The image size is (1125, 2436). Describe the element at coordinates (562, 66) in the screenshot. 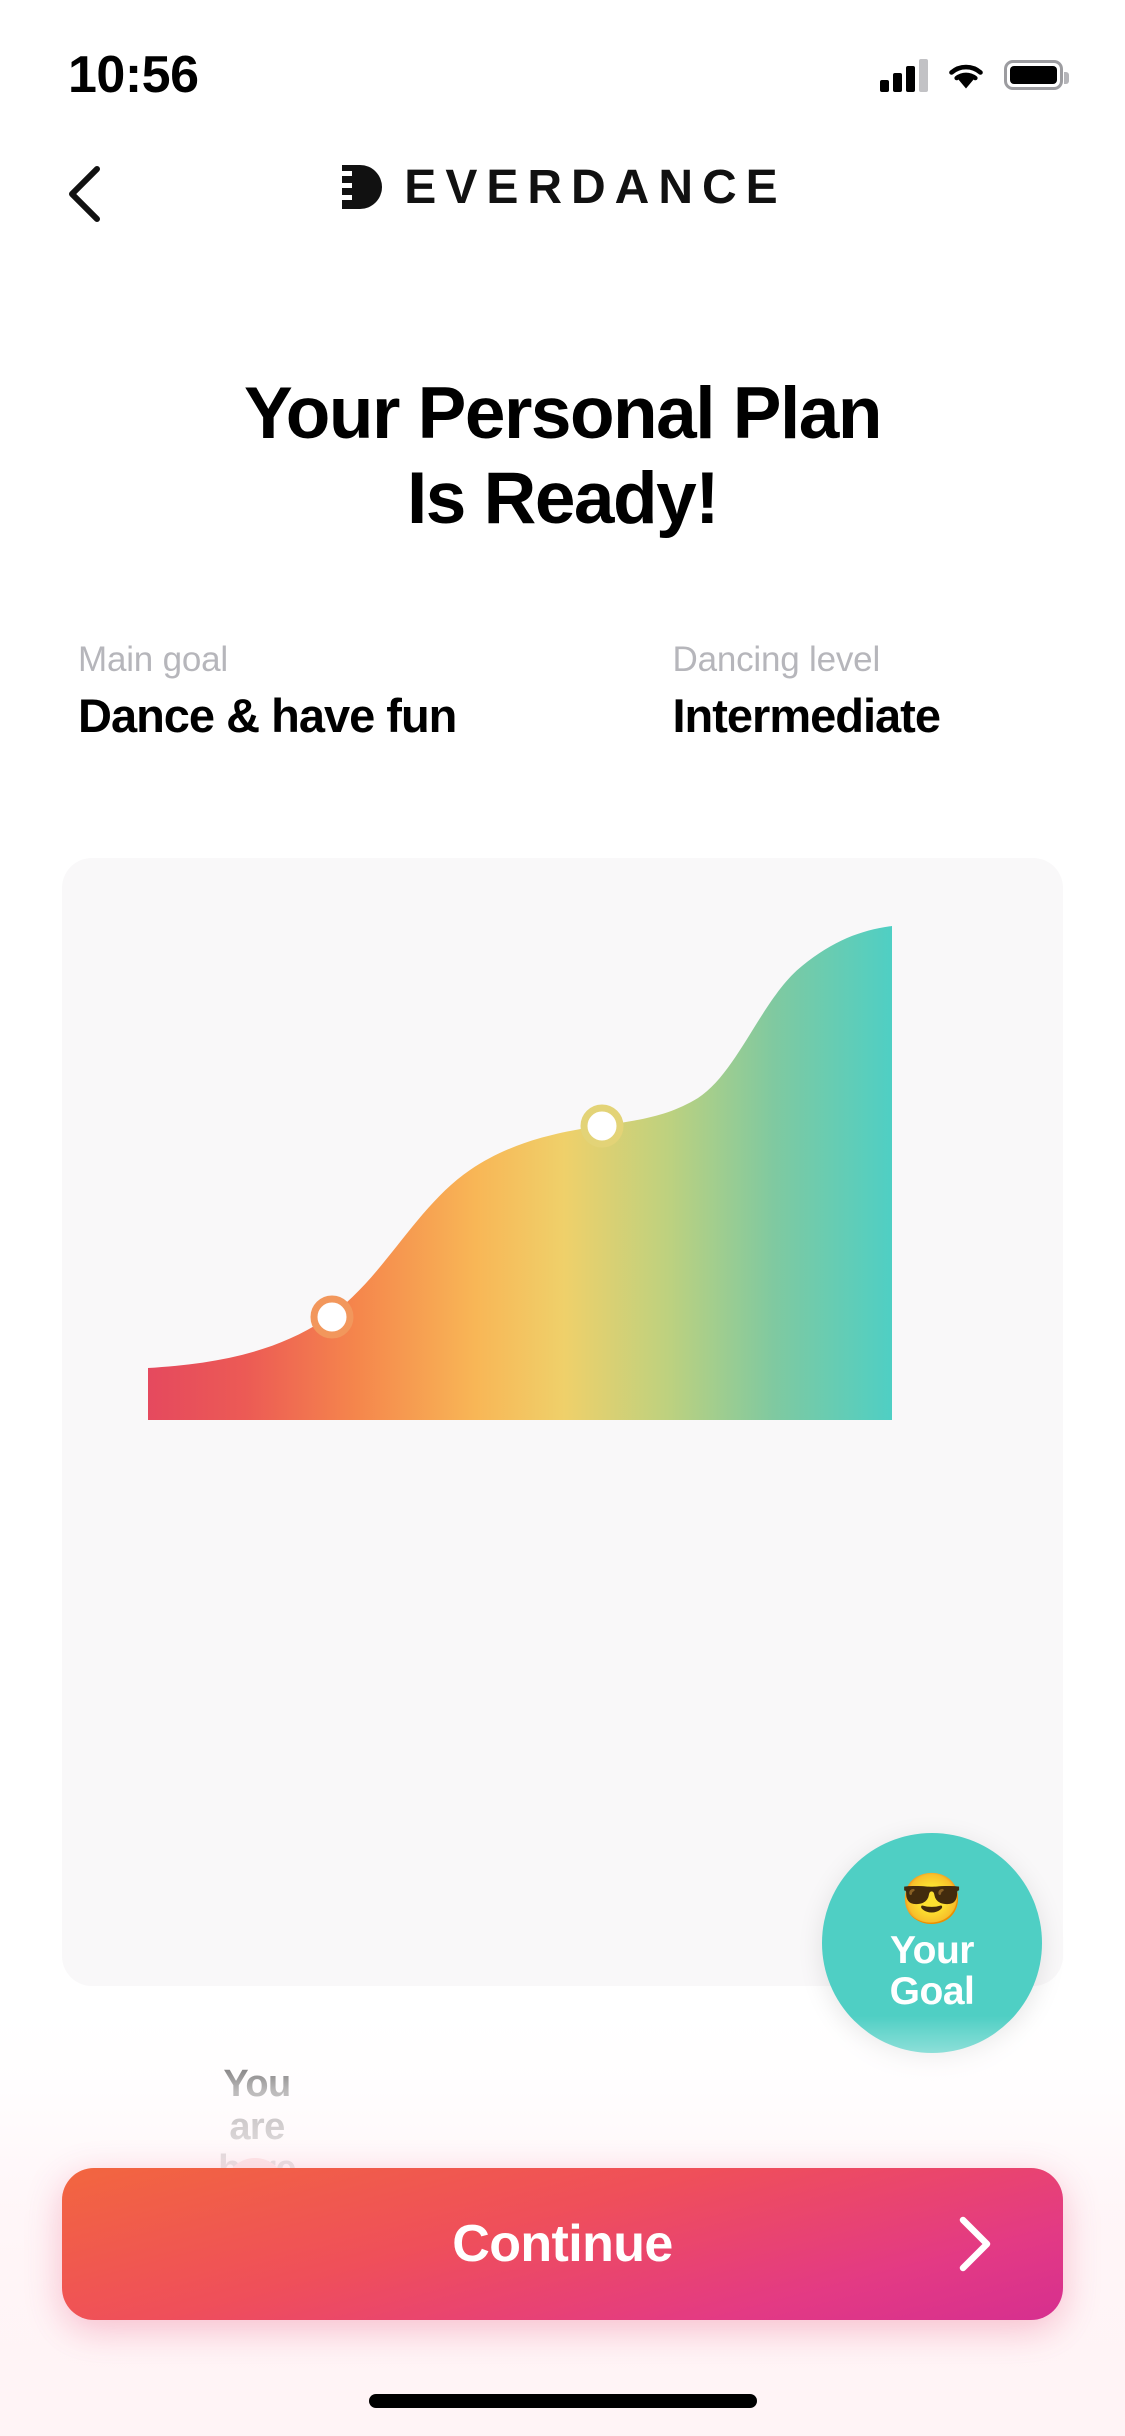

I see `status-bar: 10:56` at that location.